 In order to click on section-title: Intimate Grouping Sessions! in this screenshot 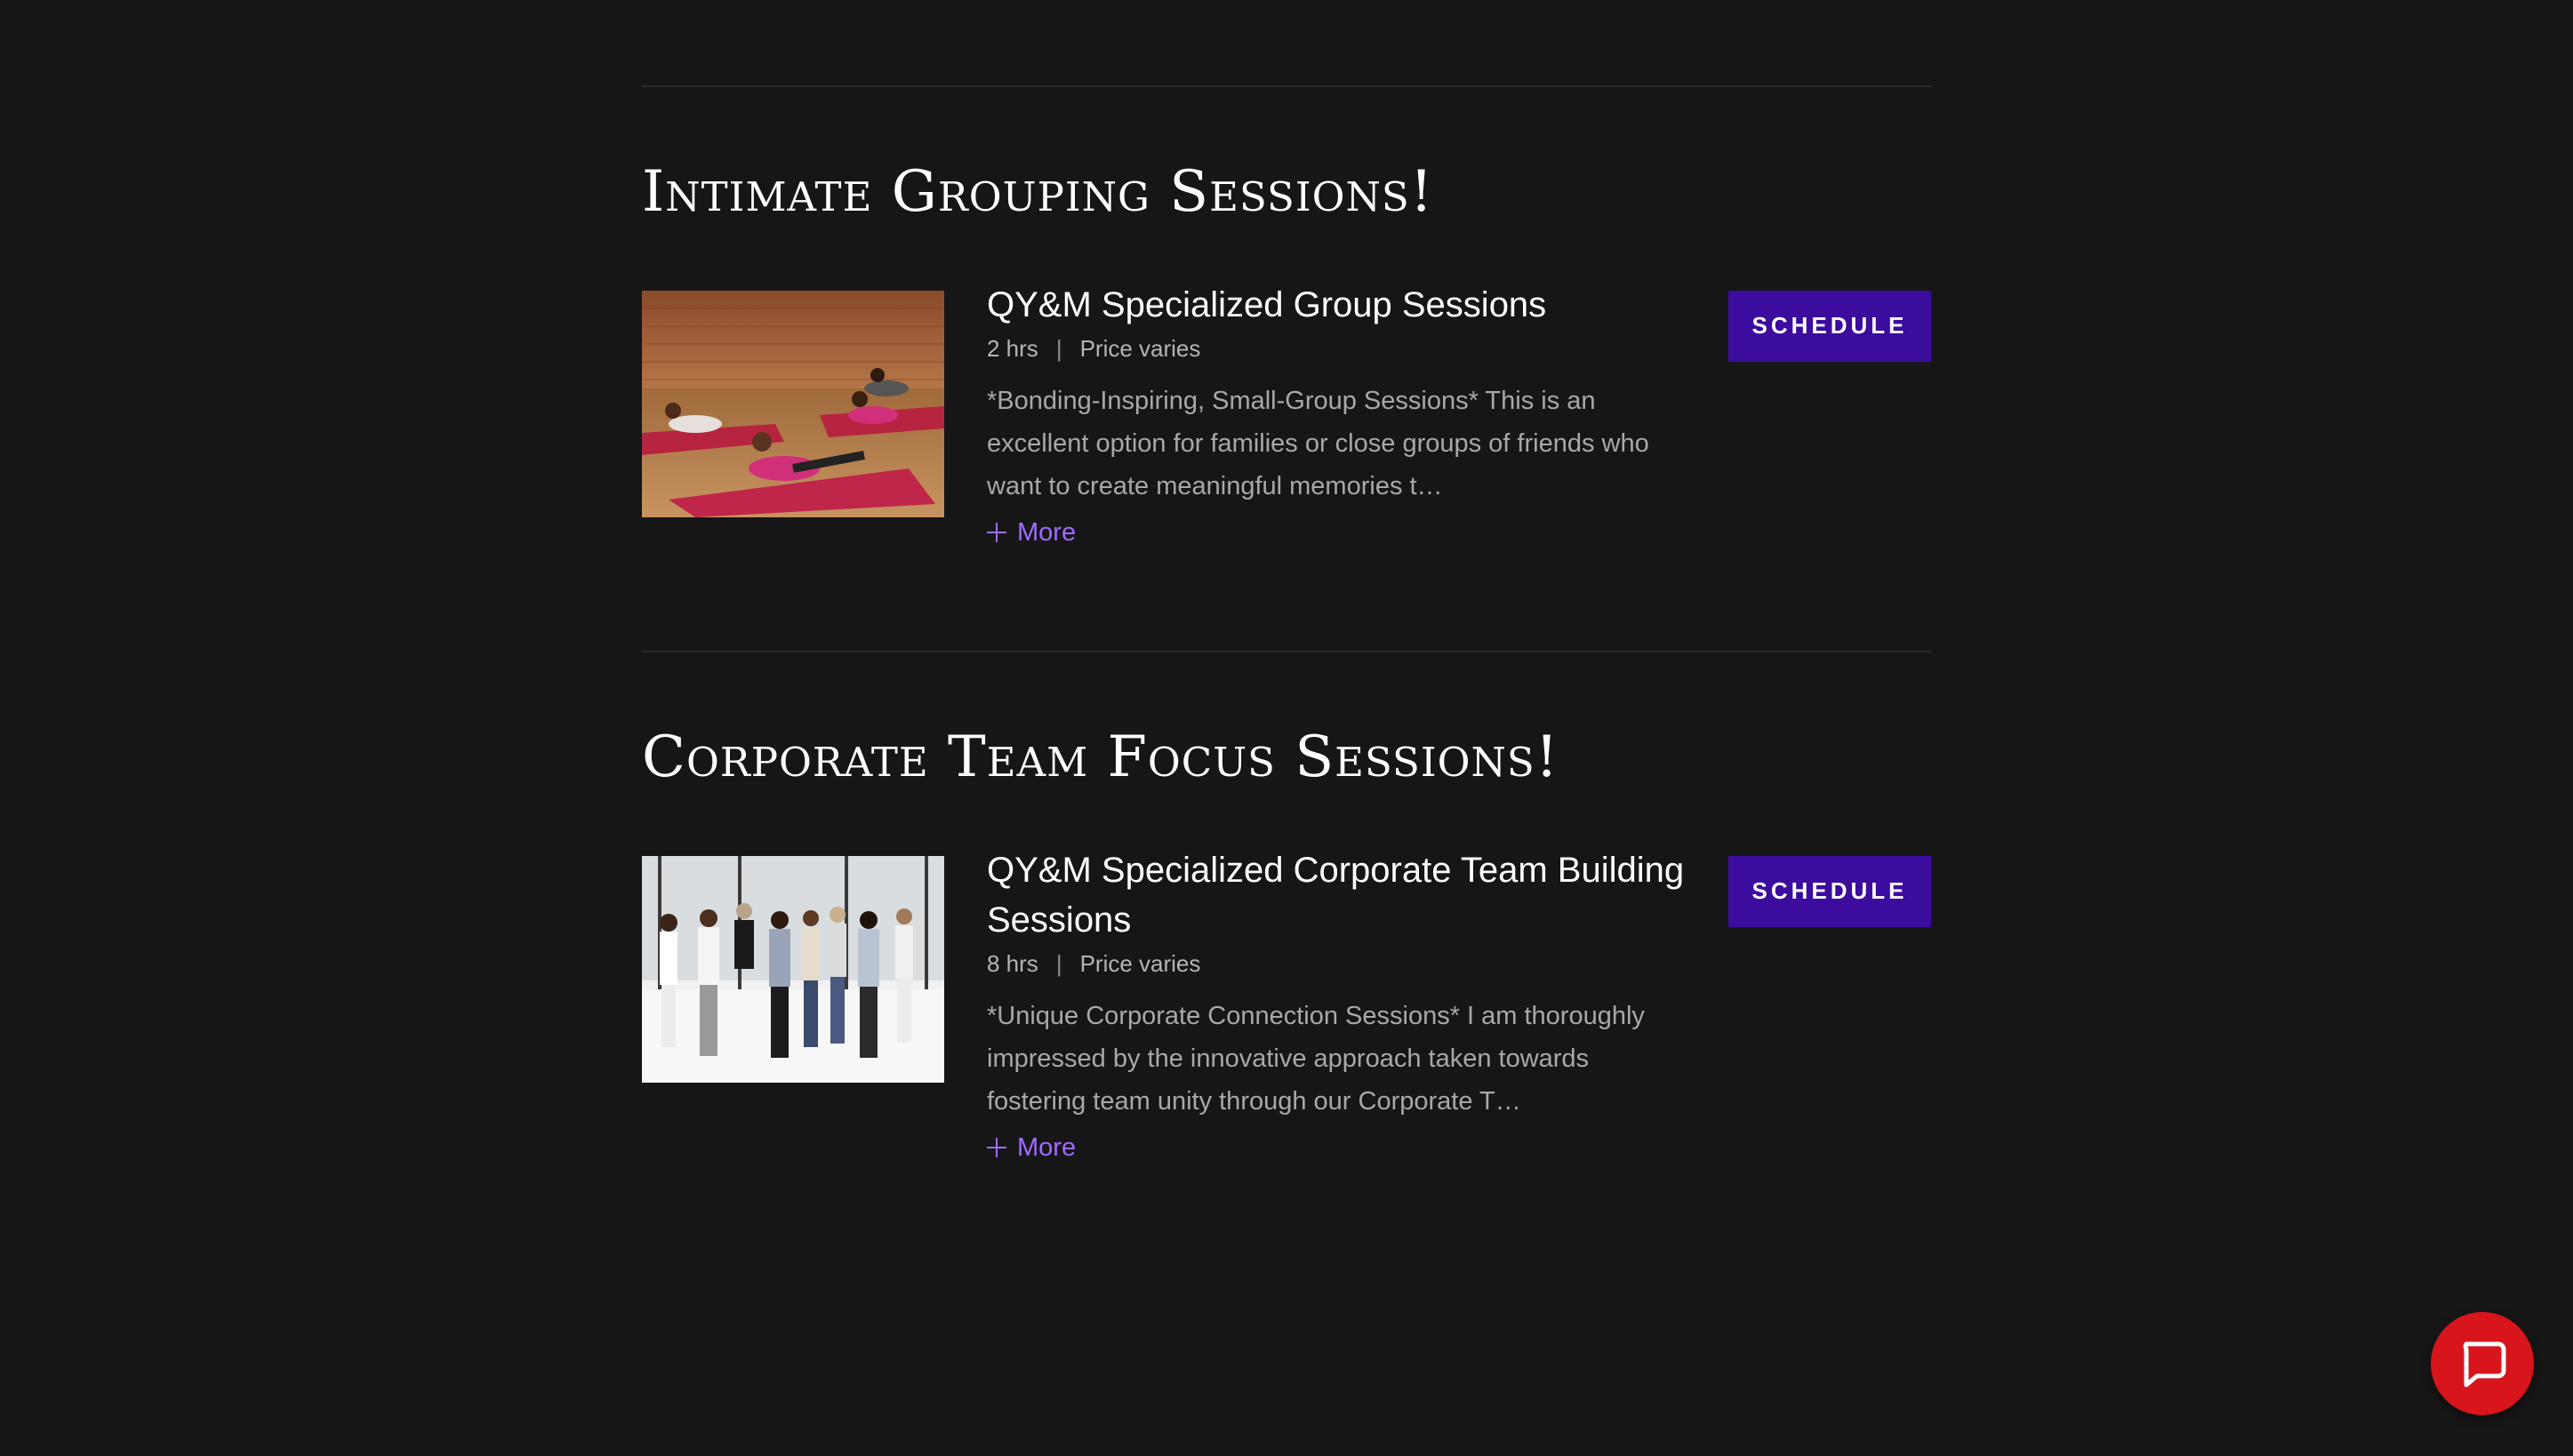, I will do `click(1038, 192)`.